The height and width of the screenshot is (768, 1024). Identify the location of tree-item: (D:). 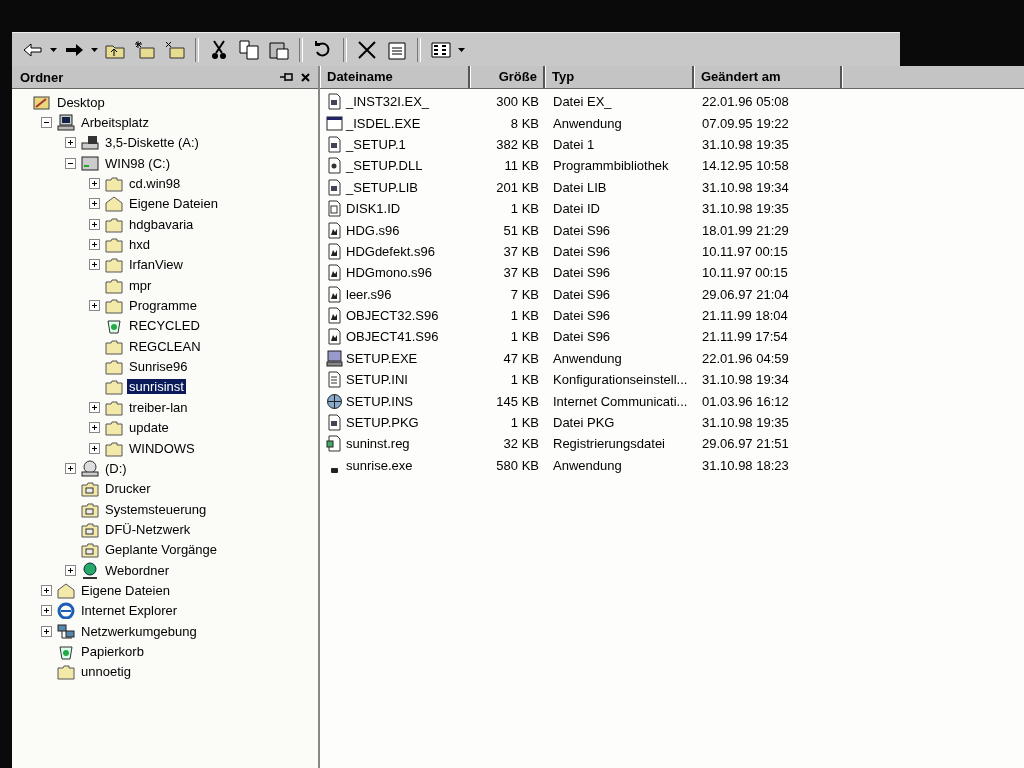
(116, 468).